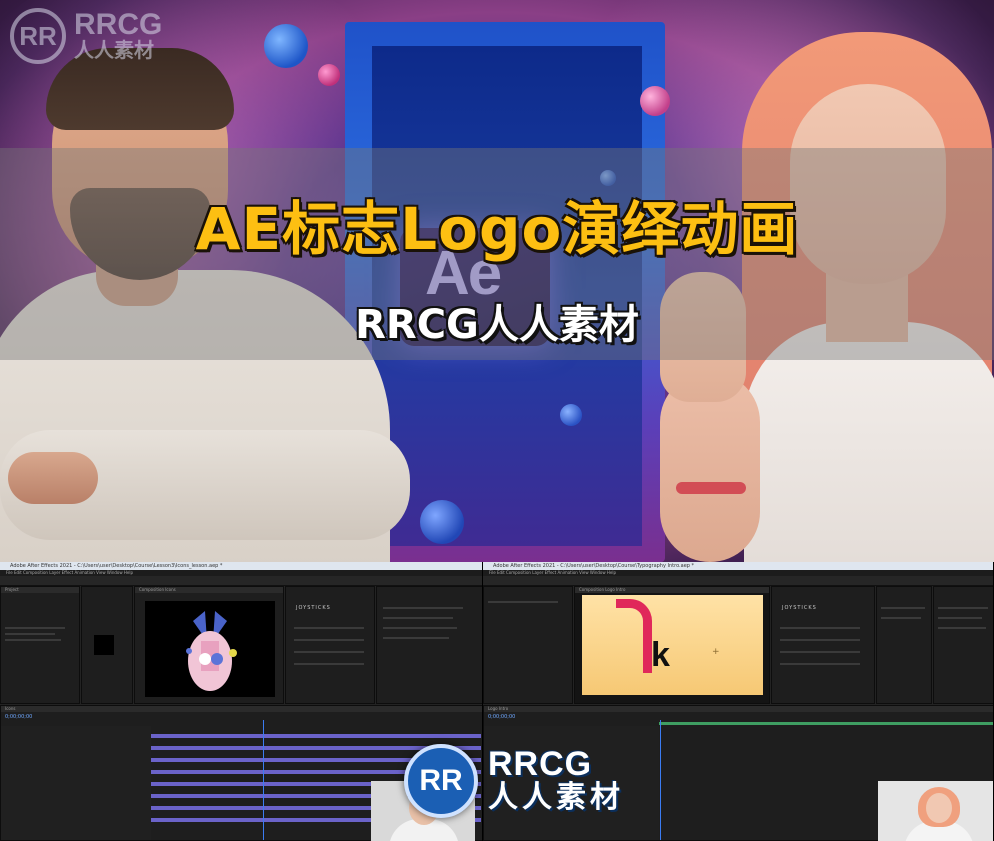  I want to click on course-subtitle: RRCG人人素材, so click(497, 325).